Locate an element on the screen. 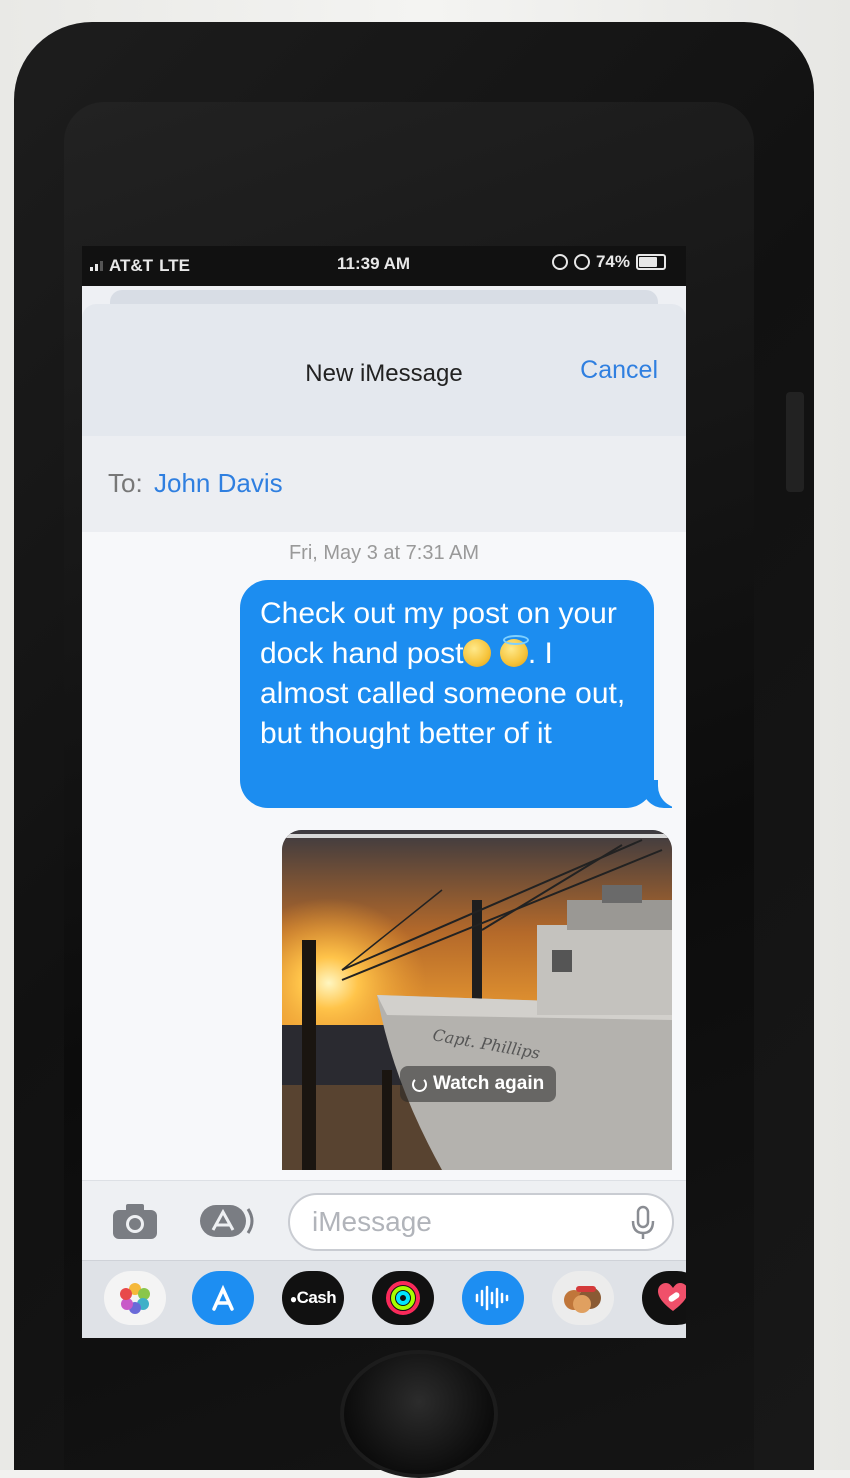 Image resolution: width=850 pixels, height=1478 pixels. sunset-boat-image: Capt. Phillips is located at coordinates (477, 1000).